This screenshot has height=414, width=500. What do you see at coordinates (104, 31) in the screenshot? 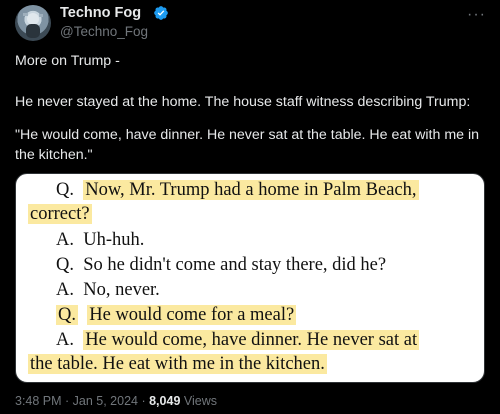
I see `author-handle: @Techno_Fog` at bounding box center [104, 31].